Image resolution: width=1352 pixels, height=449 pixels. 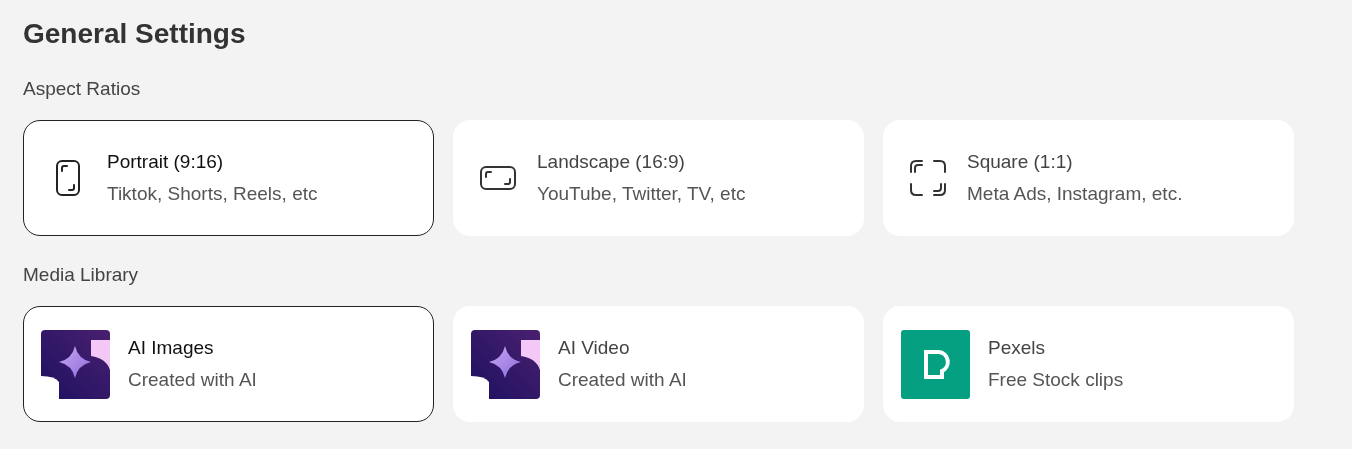 I want to click on option-title: Landscape (16:9), so click(x=611, y=162).